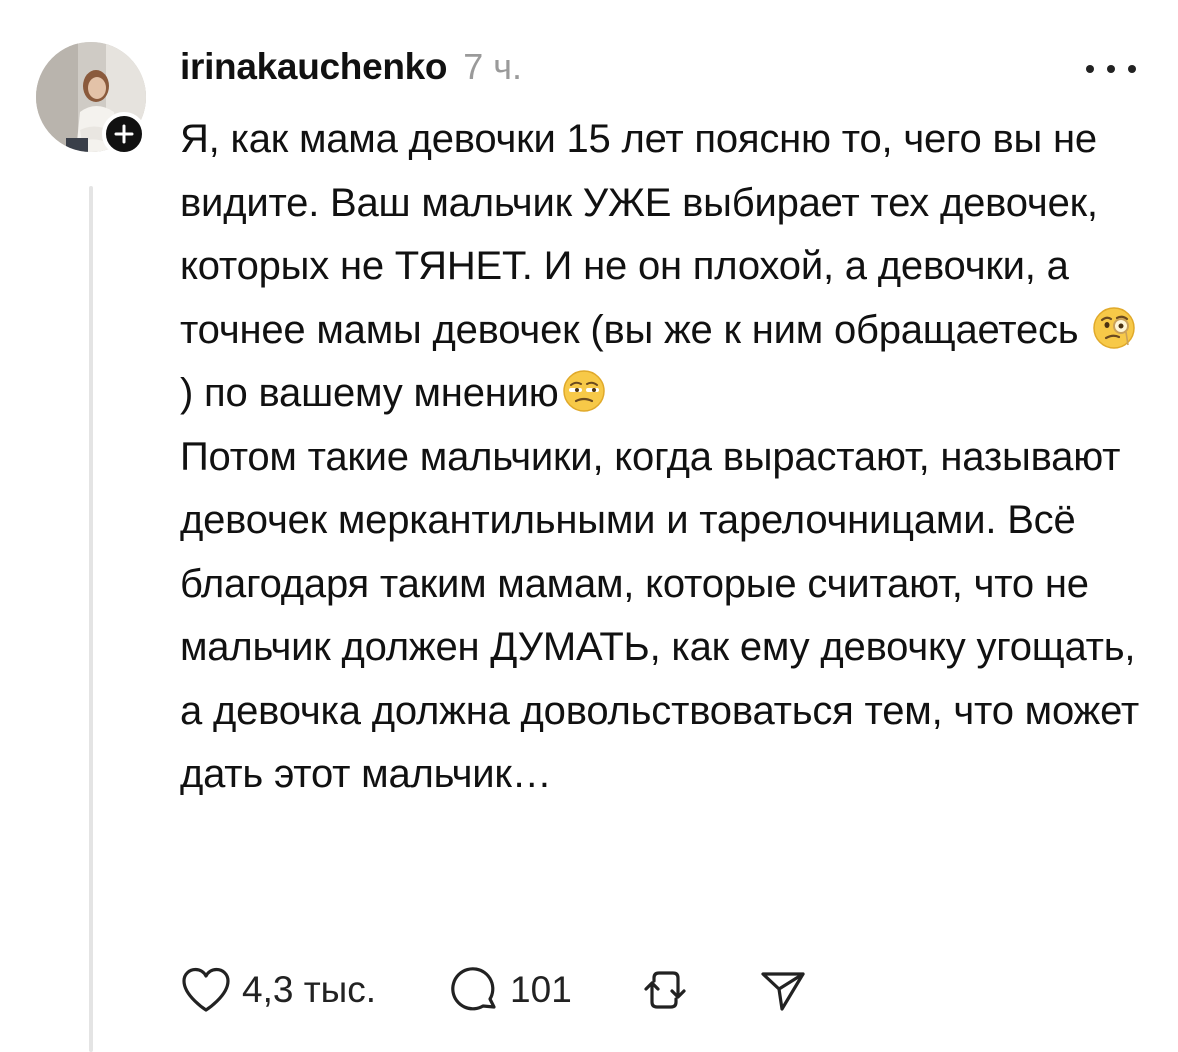 The height and width of the screenshot is (1052, 1178). I want to click on like-button: 4,3 тыс., so click(278, 990).